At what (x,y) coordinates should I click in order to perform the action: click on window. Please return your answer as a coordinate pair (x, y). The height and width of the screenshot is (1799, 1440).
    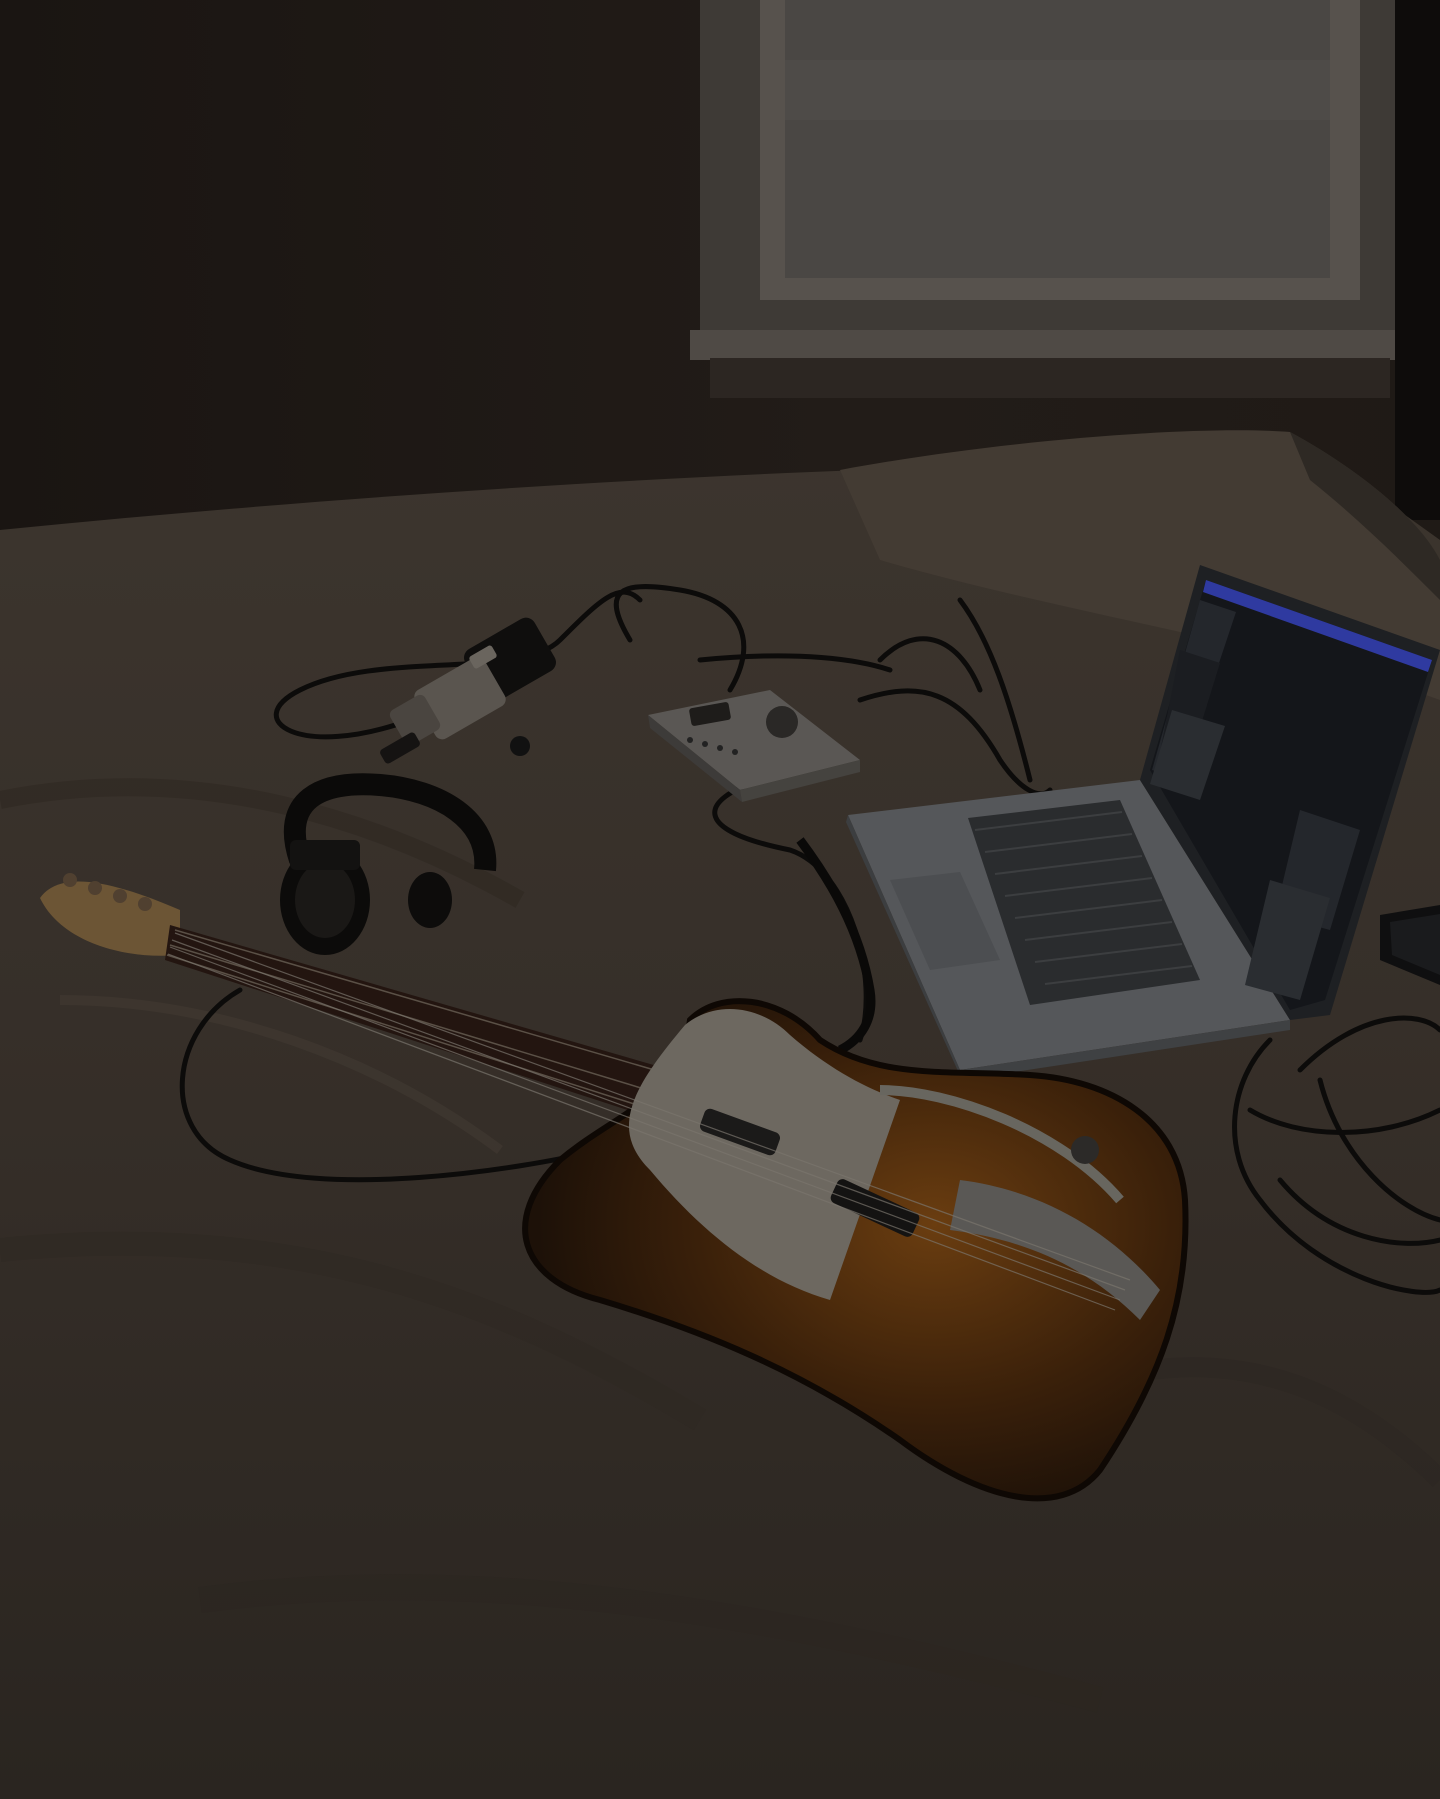
    Looking at the image, I should click on (1050, 199).